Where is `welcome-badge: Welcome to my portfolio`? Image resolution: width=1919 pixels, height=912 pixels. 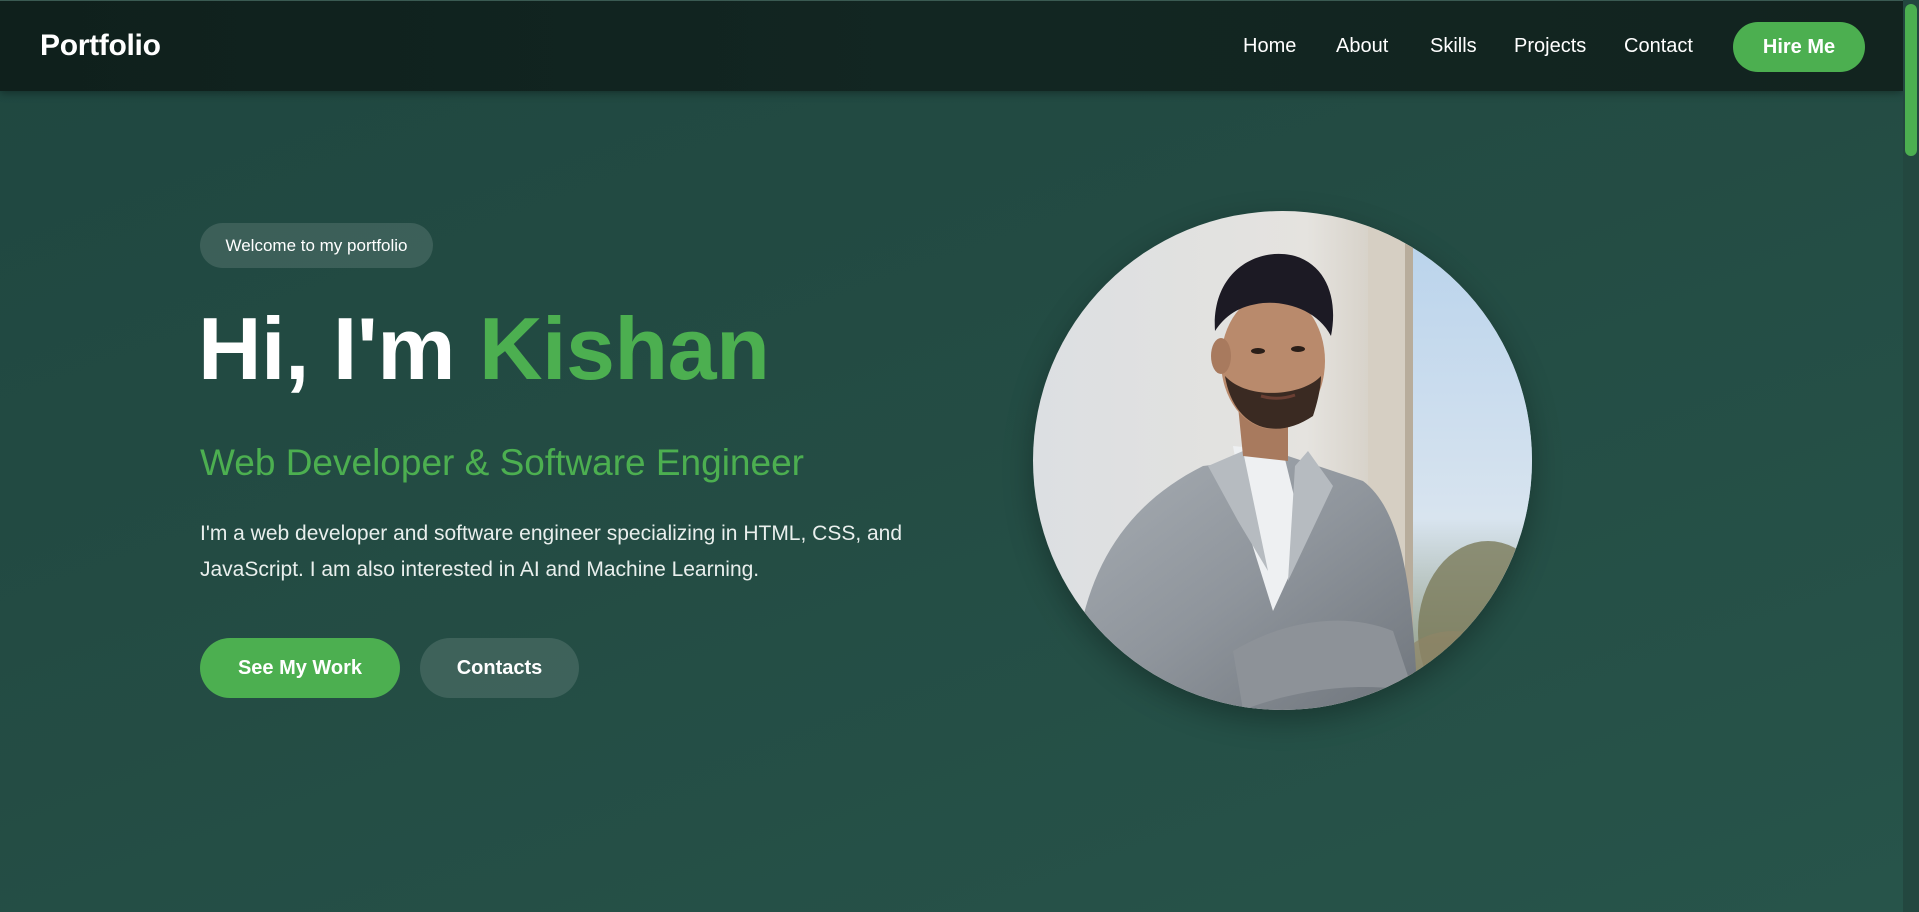 welcome-badge: Welcome to my portfolio is located at coordinates (316, 245).